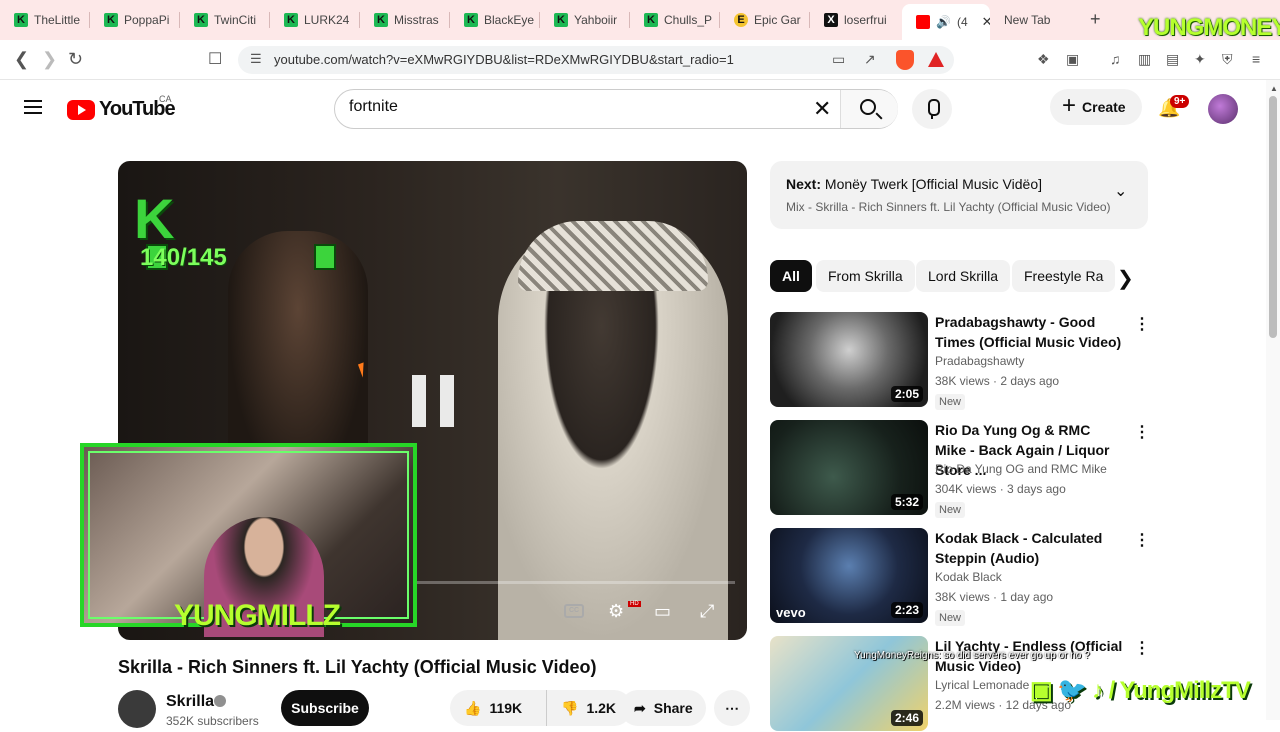 The height and width of the screenshot is (732, 1280). What do you see at coordinates (741, 20) in the screenshot?
I see `epic-games-icon: E` at bounding box center [741, 20].